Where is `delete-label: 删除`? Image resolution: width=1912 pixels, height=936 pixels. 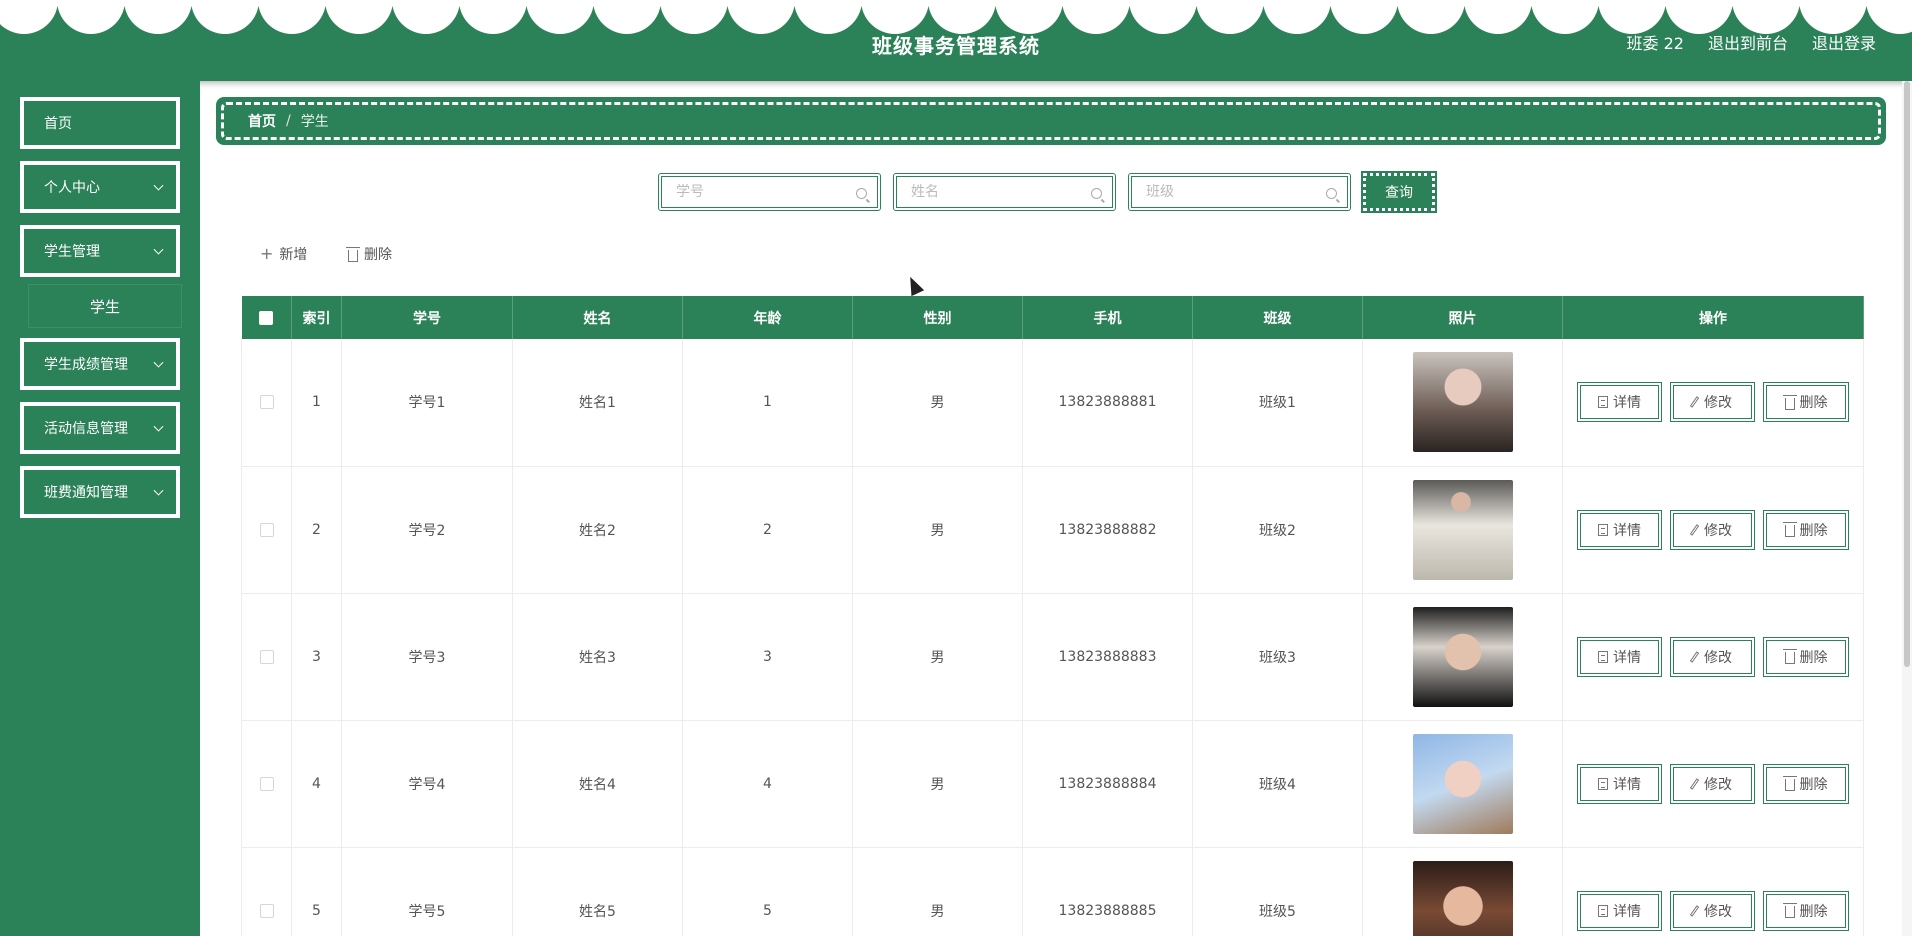 delete-label: 删除 is located at coordinates (1813, 911).